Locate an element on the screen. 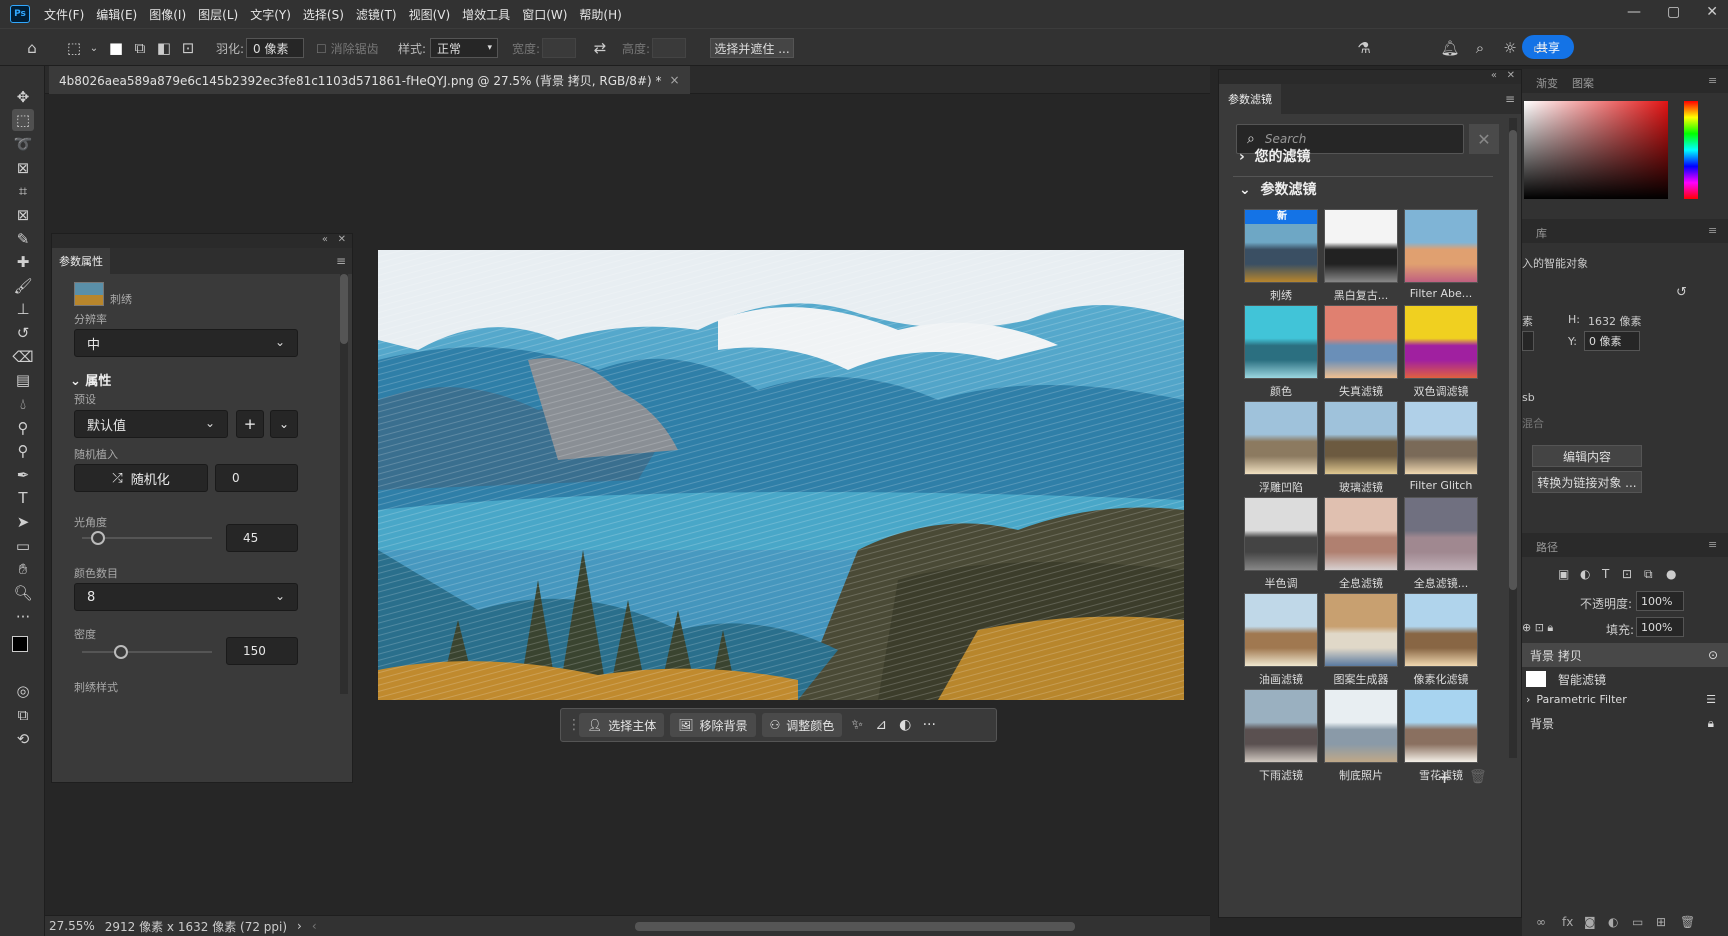  remove-background-button: 🖼︎ 移除背景 is located at coordinates (713, 725).